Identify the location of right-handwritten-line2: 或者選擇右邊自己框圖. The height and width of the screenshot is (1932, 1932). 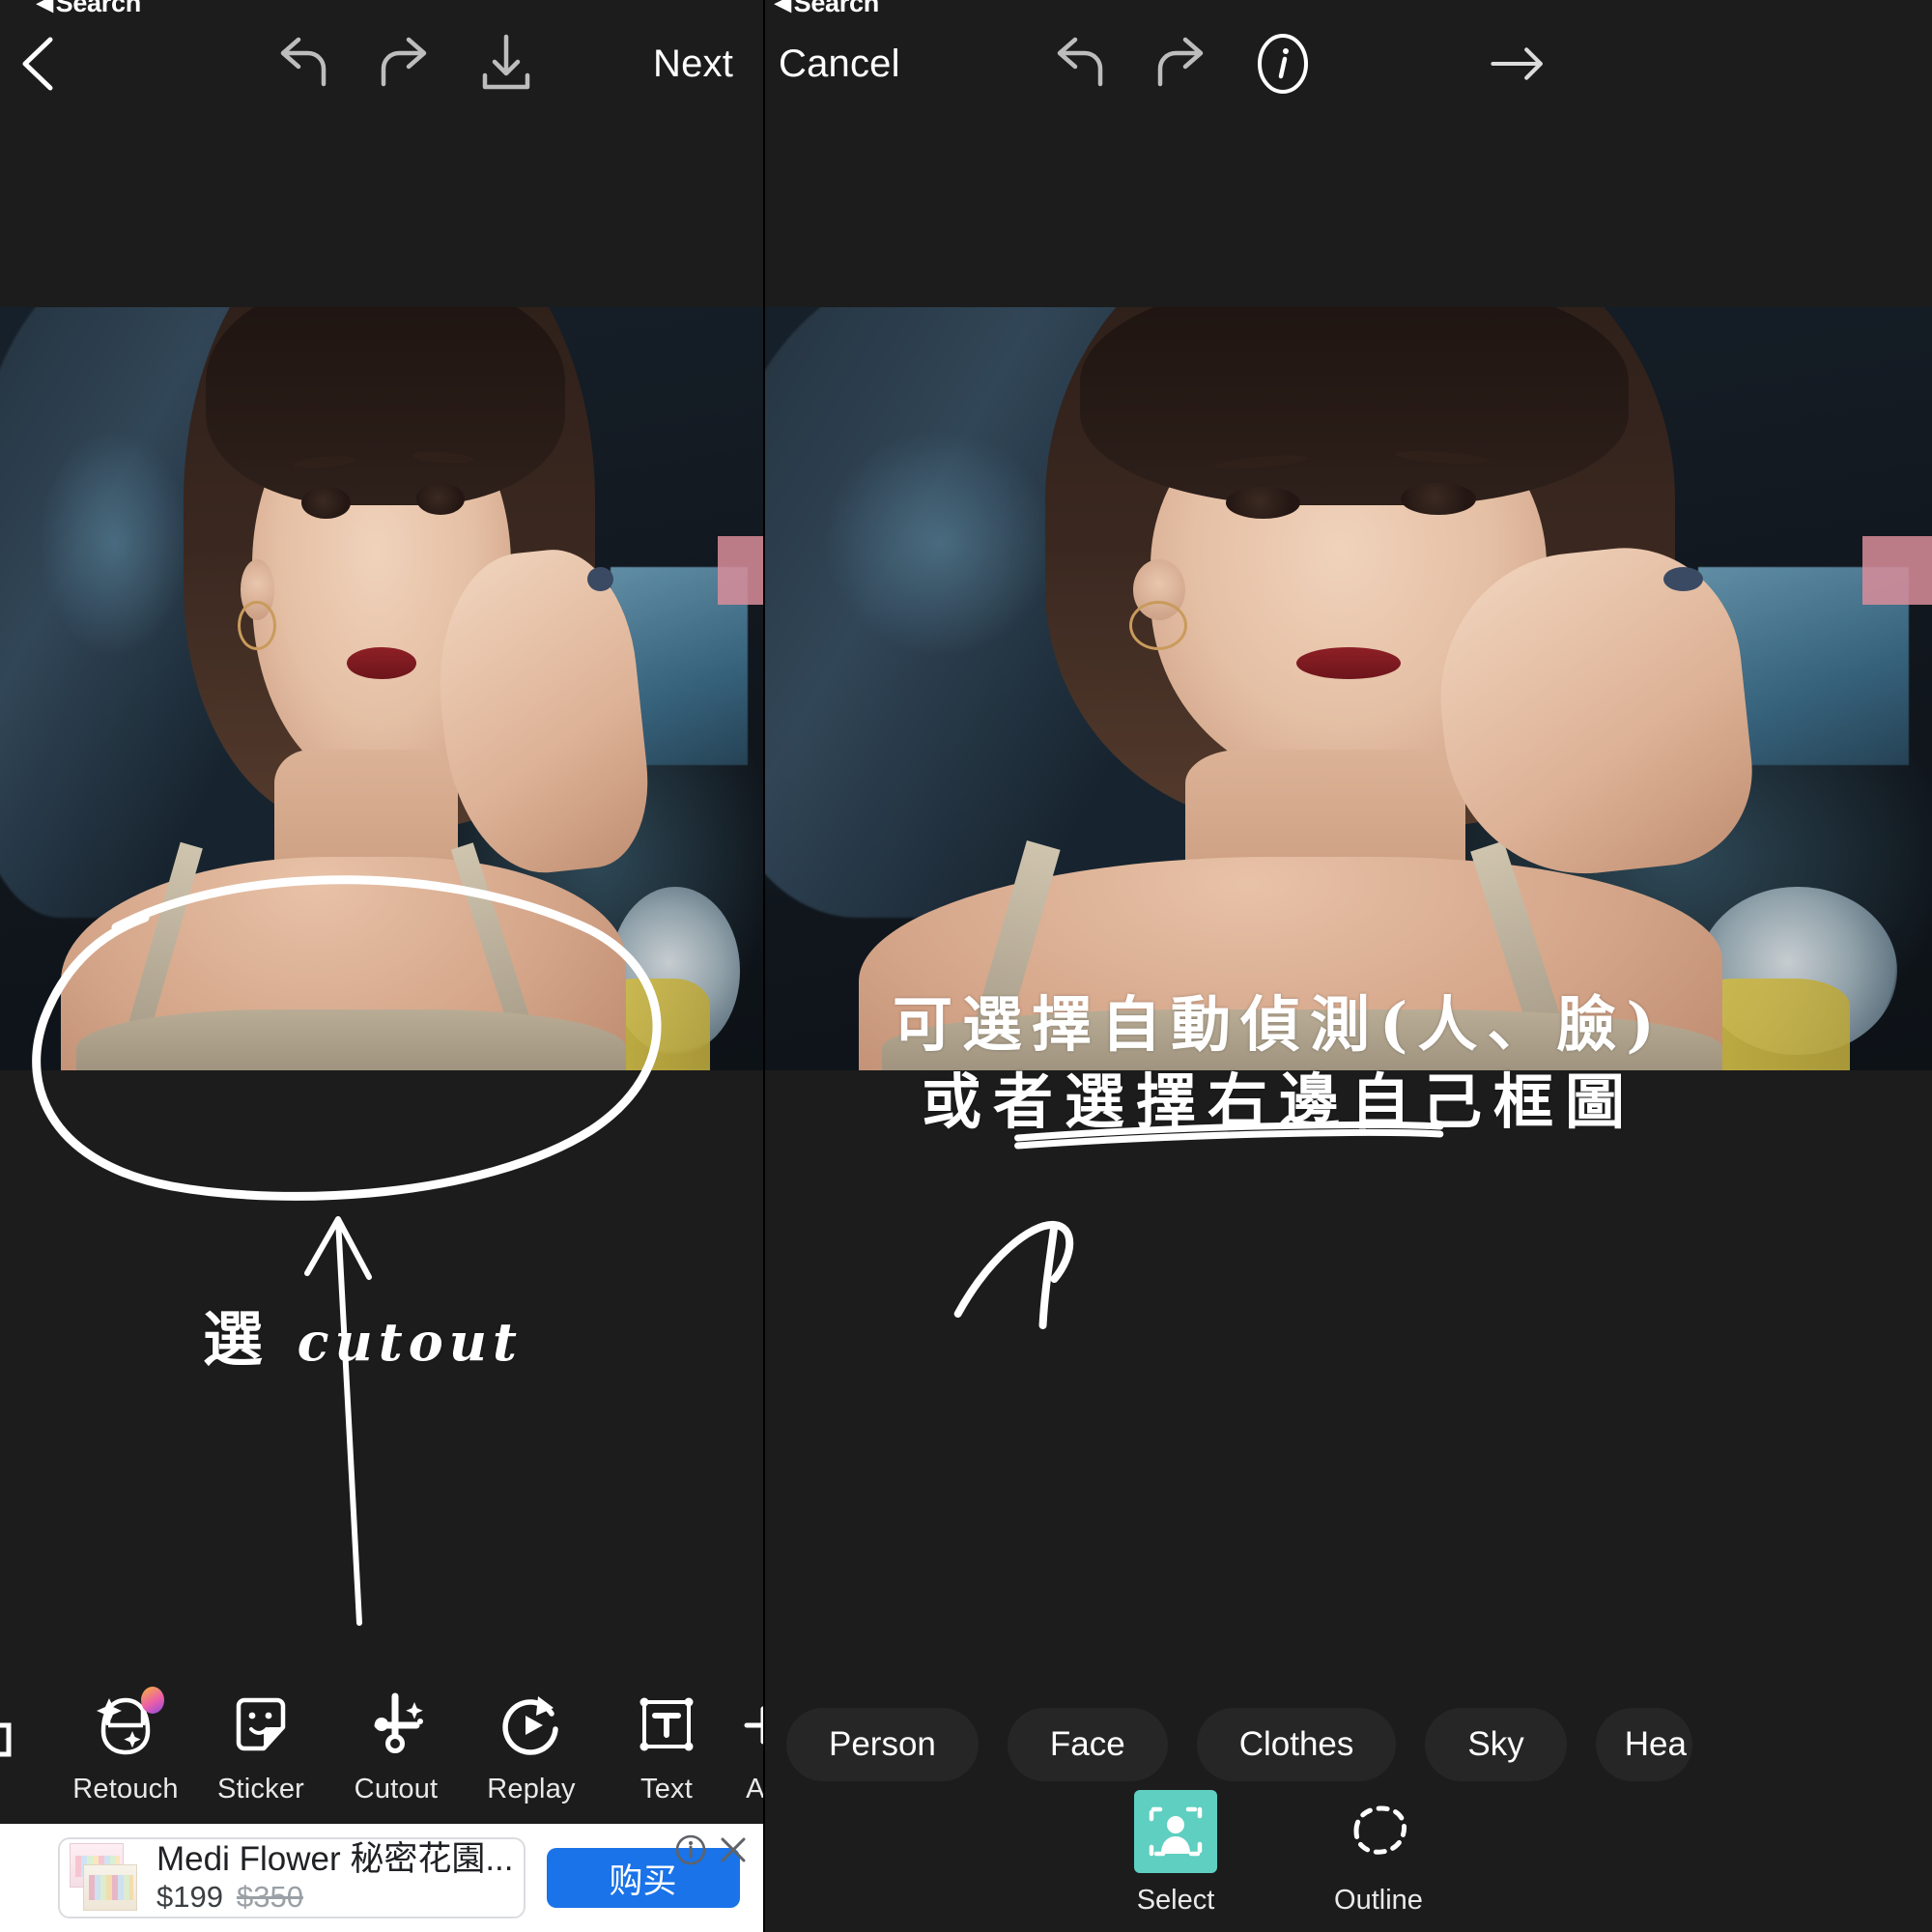
(1279, 1101).